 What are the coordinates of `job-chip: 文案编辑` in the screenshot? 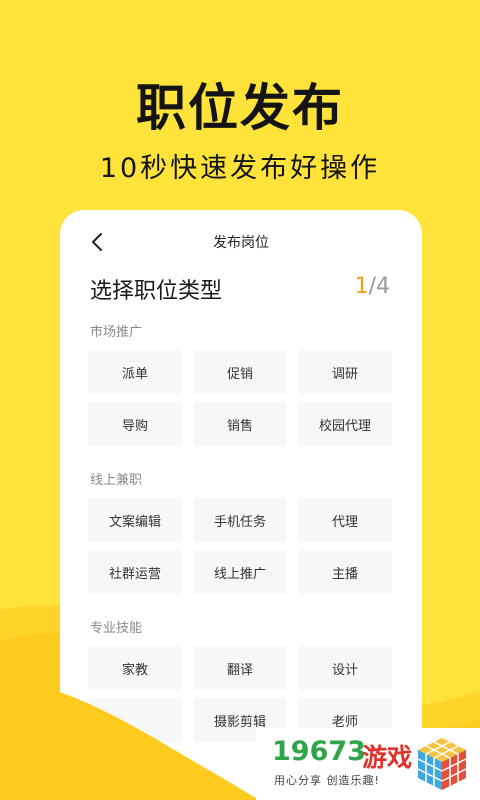 It's located at (135, 520).